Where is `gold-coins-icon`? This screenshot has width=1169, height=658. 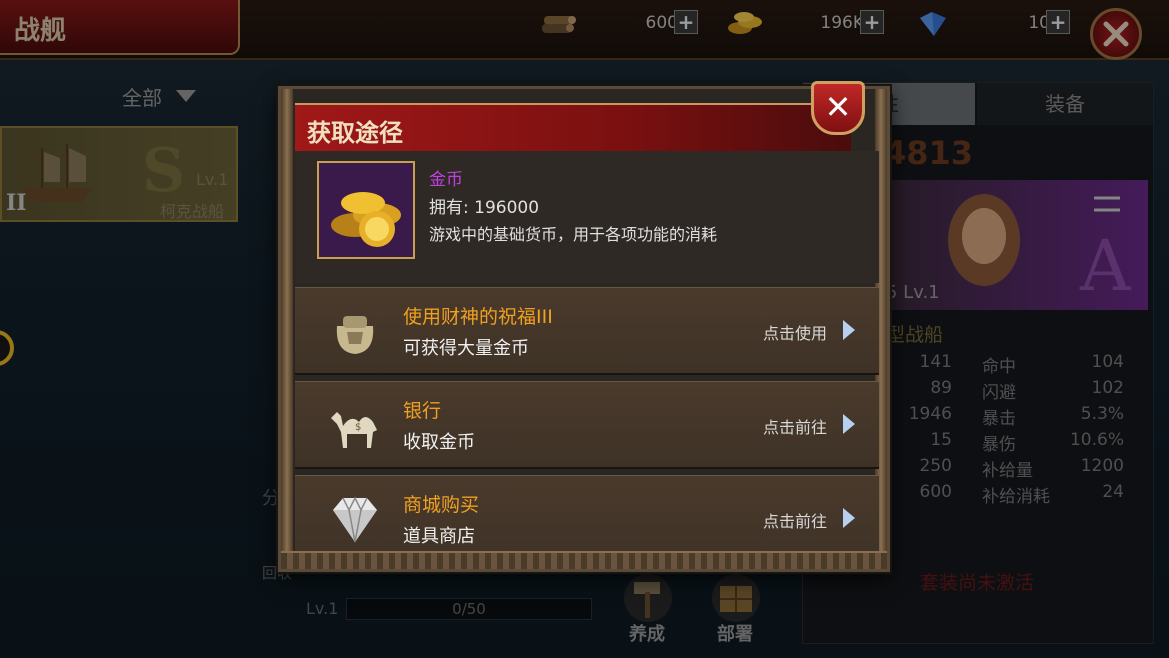
gold-coins-icon is located at coordinates (366, 219).